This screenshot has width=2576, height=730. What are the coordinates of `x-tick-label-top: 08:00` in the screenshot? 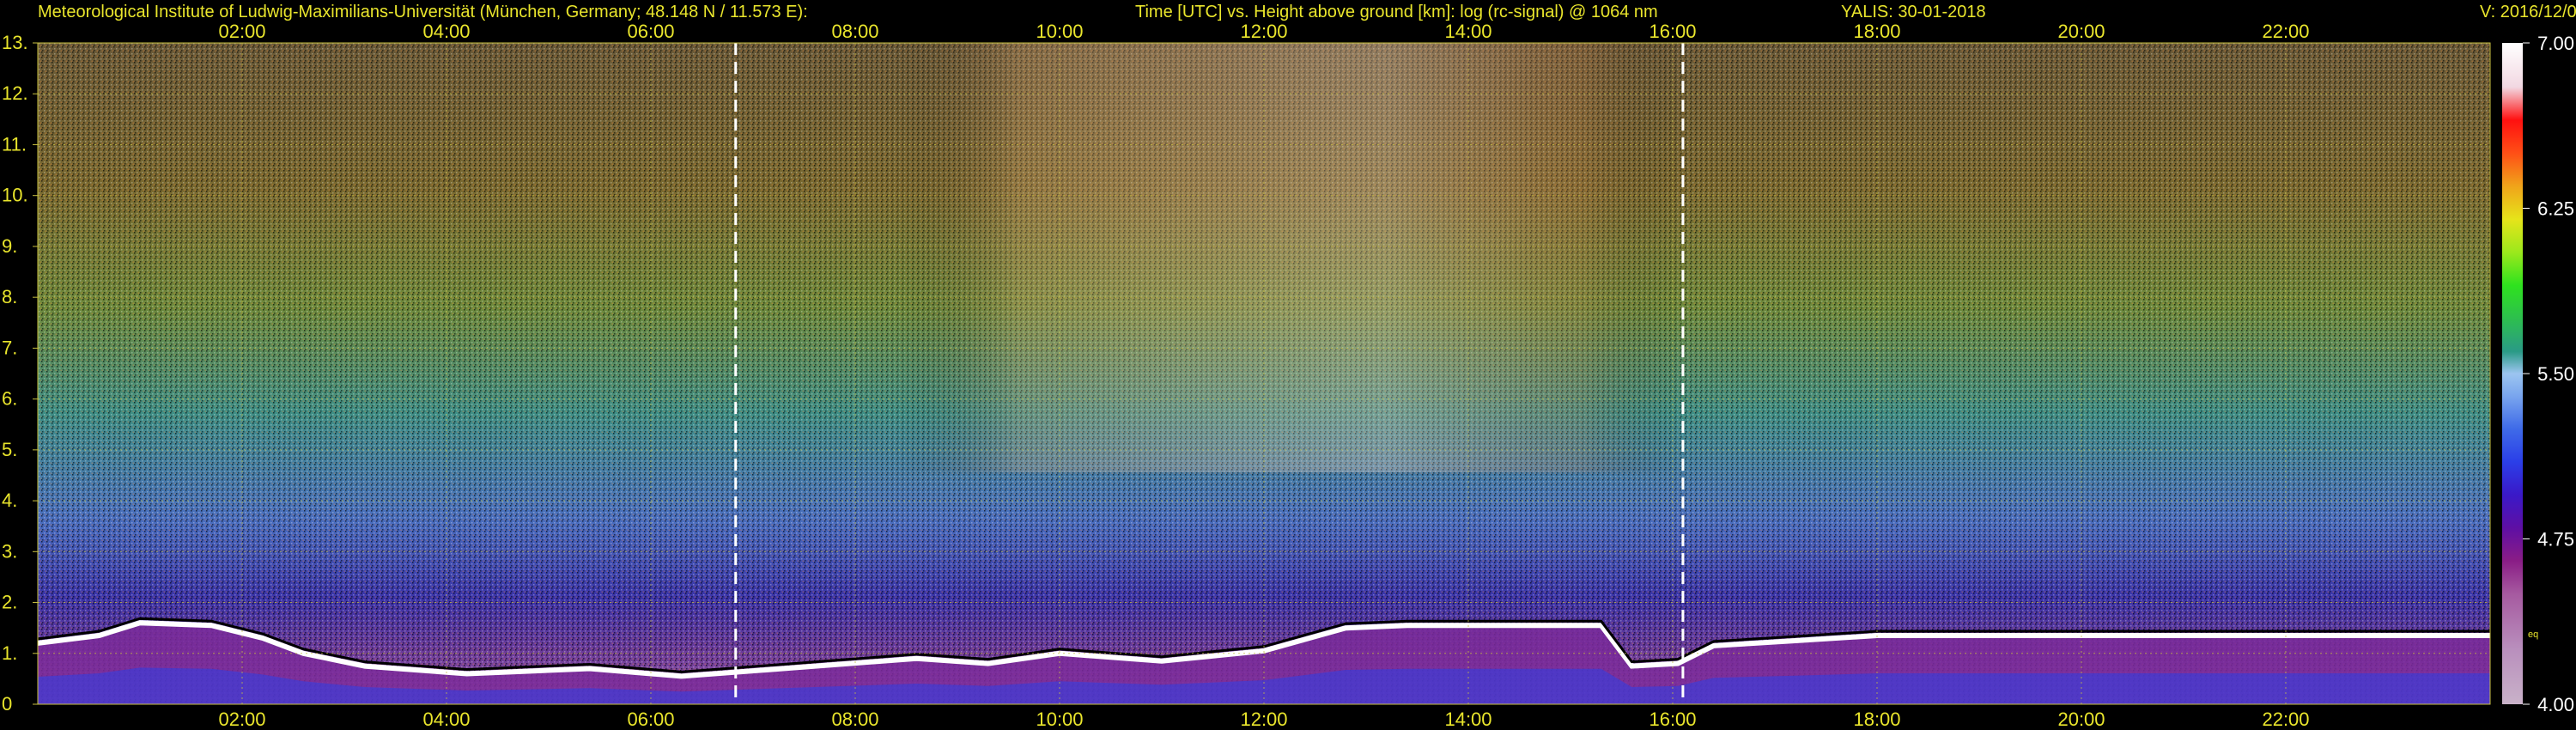 It's located at (854, 31).